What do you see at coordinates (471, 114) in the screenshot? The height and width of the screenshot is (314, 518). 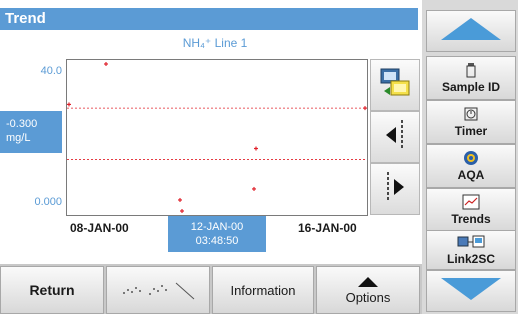 I see `timer-icon` at bounding box center [471, 114].